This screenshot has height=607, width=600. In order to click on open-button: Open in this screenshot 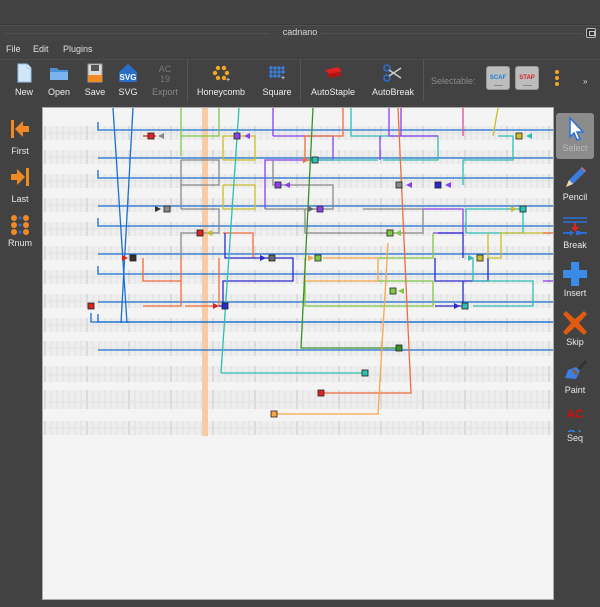, I will do `click(59, 83)`.